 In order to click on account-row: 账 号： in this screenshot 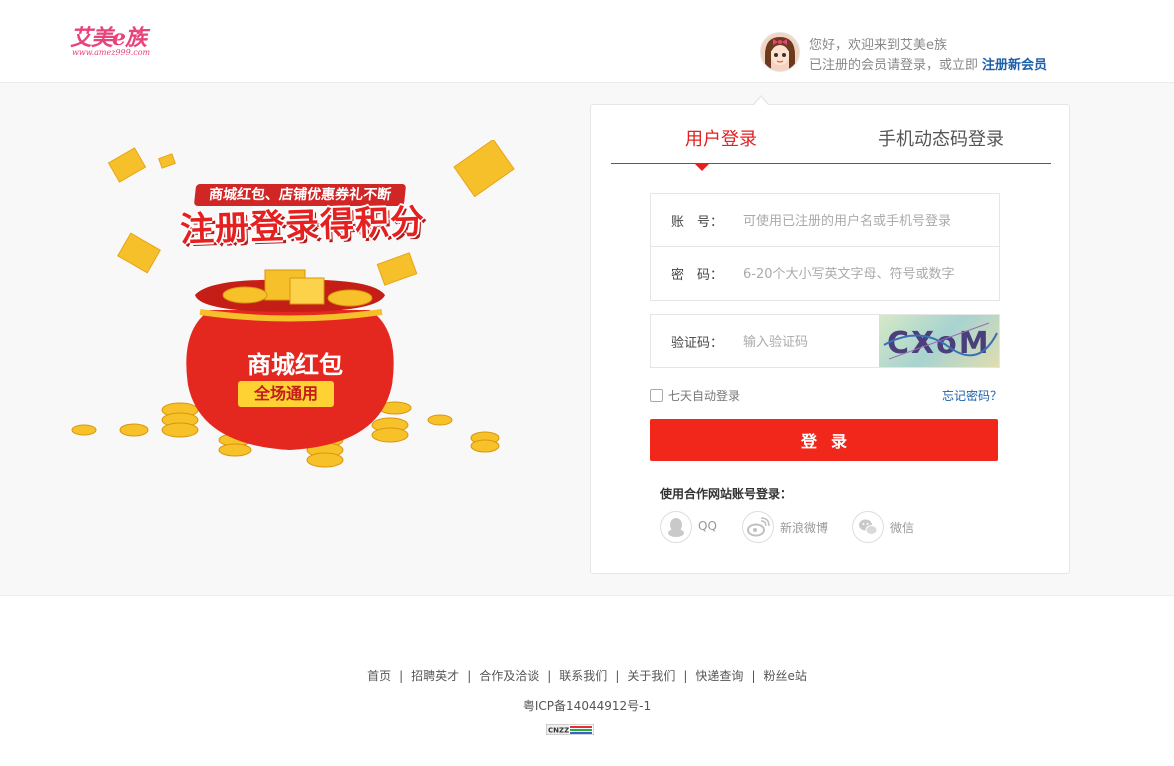, I will do `click(825, 220)`.